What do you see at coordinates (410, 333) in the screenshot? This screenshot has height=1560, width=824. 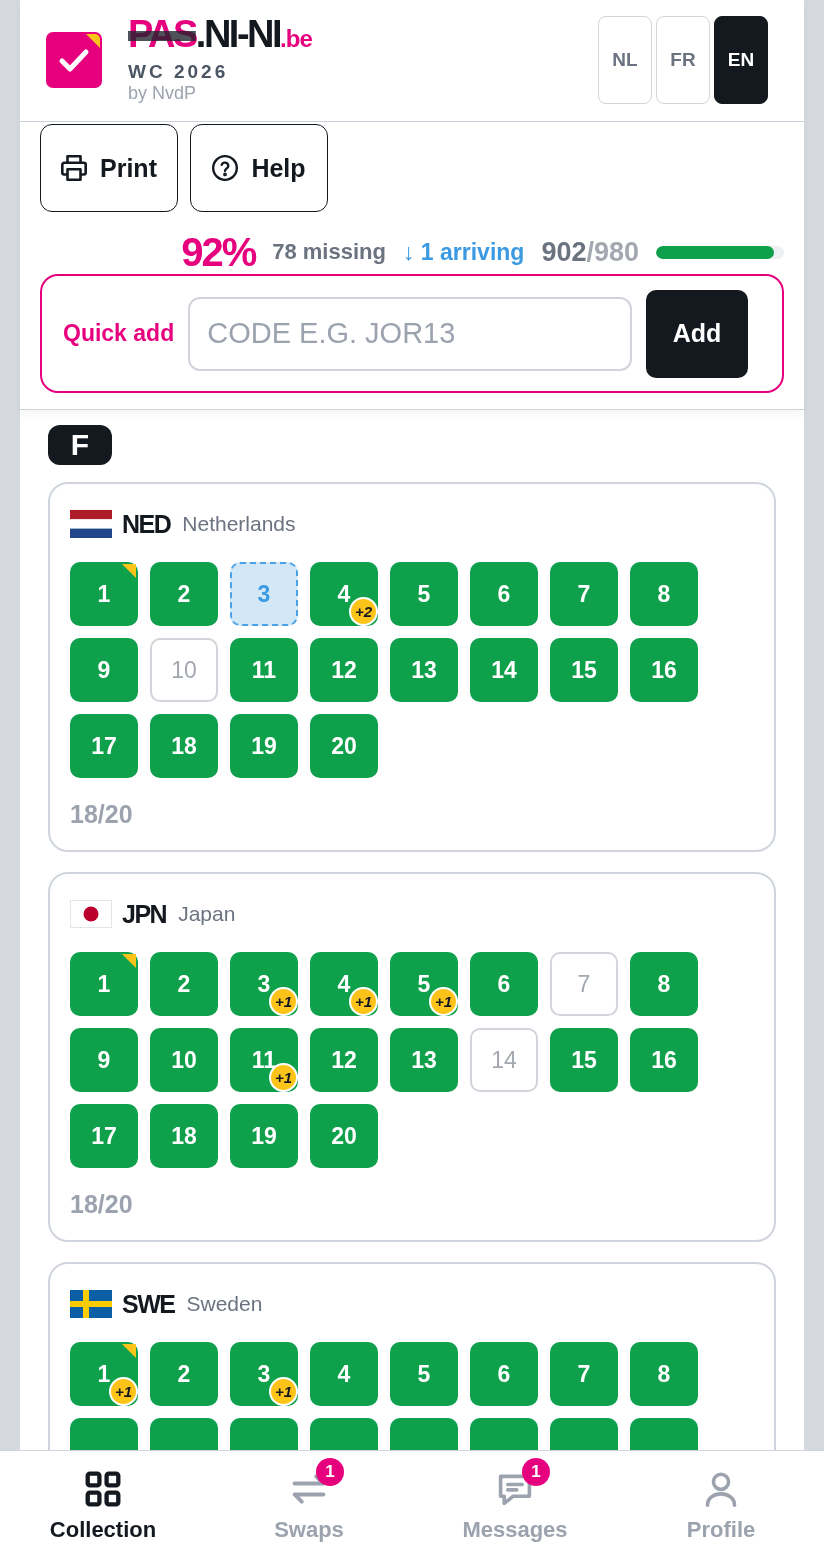 I see `code-input: CODE E.G. JOR13` at bounding box center [410, 333].